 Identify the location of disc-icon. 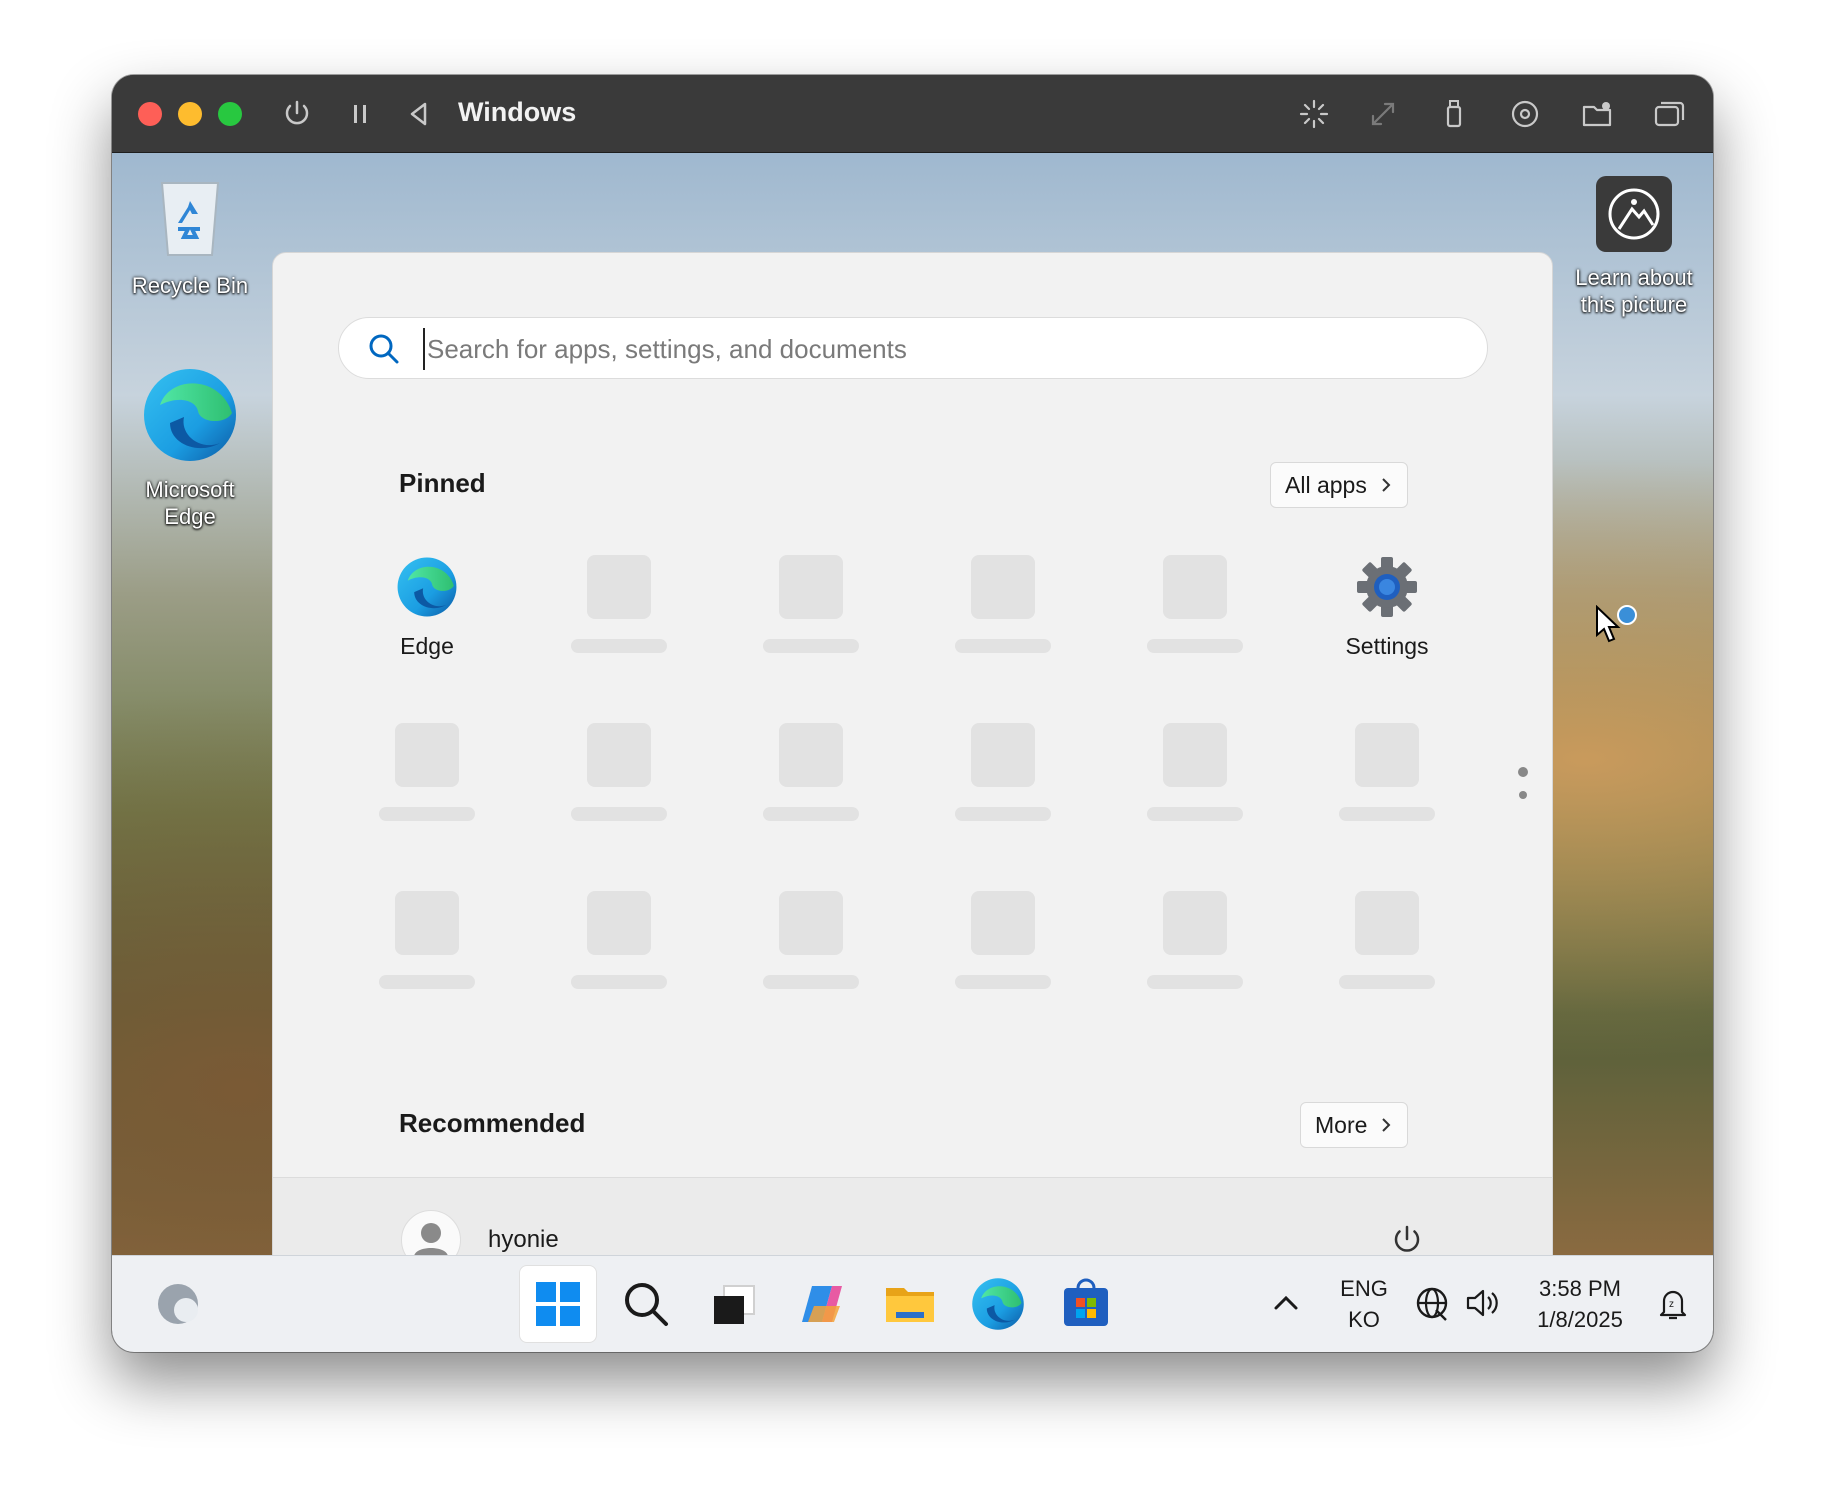
(1525, 114).